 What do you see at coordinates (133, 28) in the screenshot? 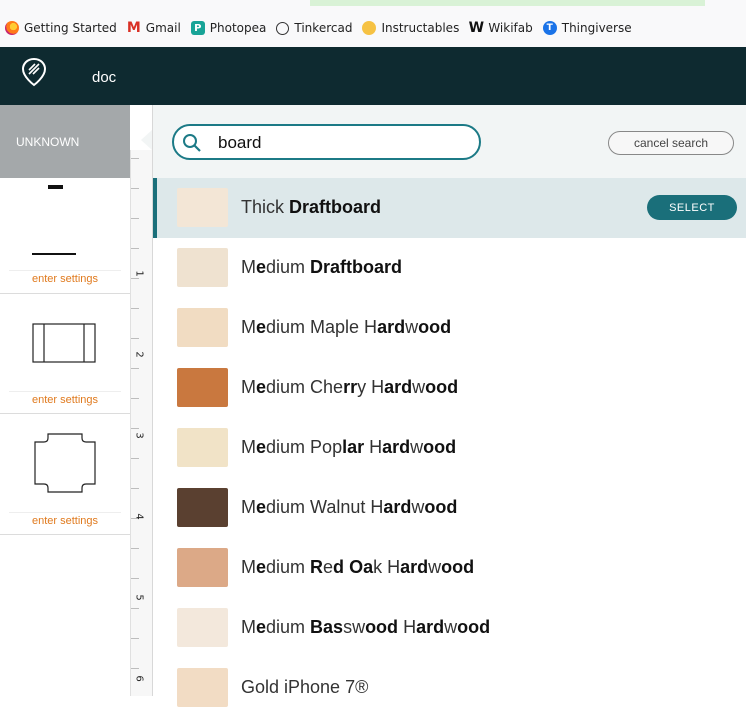
I see `gmail-icon: M` at bounding box center [133, 28].